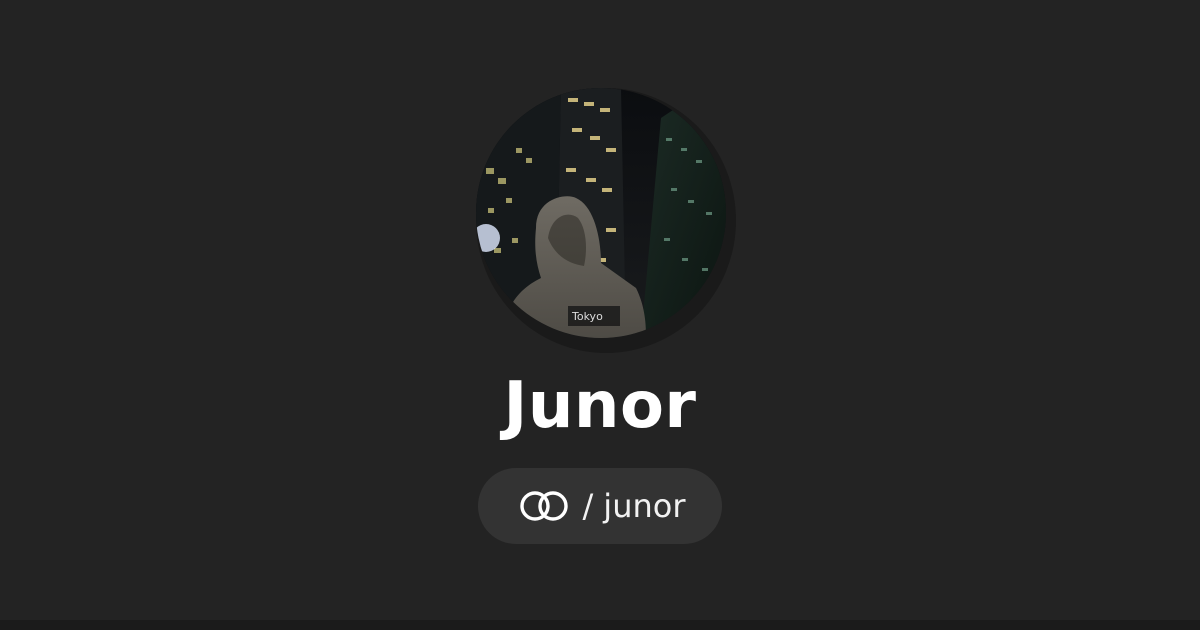 This screenshot has height=630, width=1200. I want to click on profile-avatar: Tokyo, so click(601, 213).